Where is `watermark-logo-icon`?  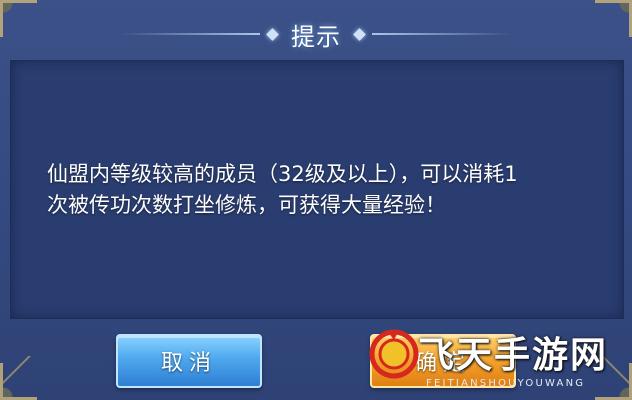 watermark-logo-icon is located at coordinates (394, 354).